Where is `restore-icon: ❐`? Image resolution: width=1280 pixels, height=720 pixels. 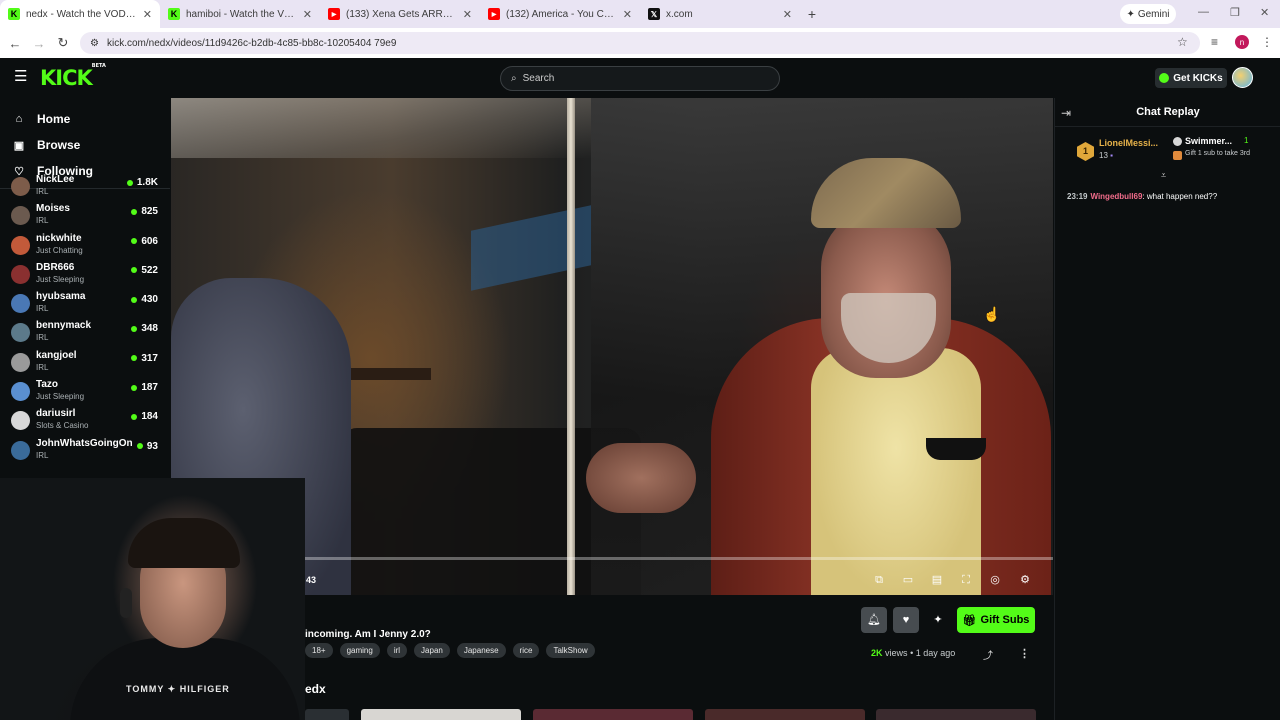 restore-icon: ❐ is located at coordinates (1235, 12).